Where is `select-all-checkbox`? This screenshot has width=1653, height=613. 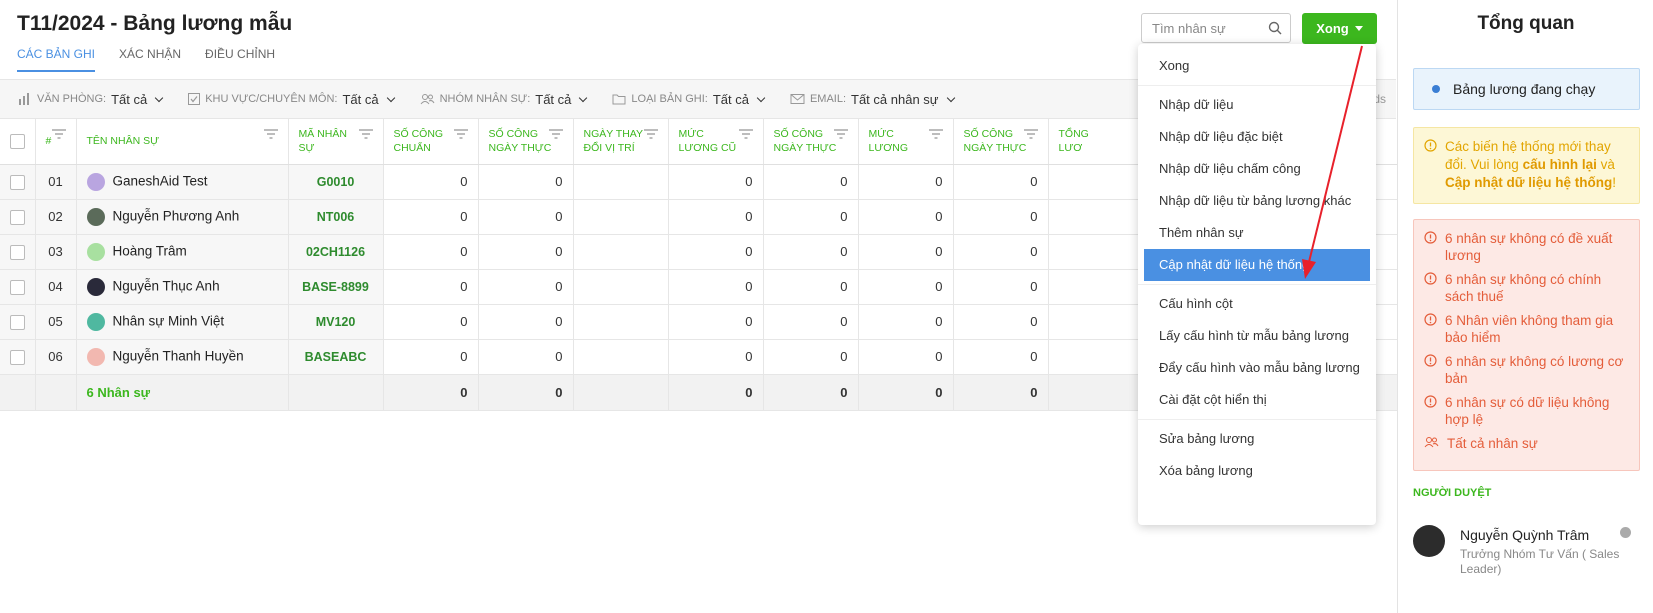 select-all-checkbox is located at coordinates (17, 141).